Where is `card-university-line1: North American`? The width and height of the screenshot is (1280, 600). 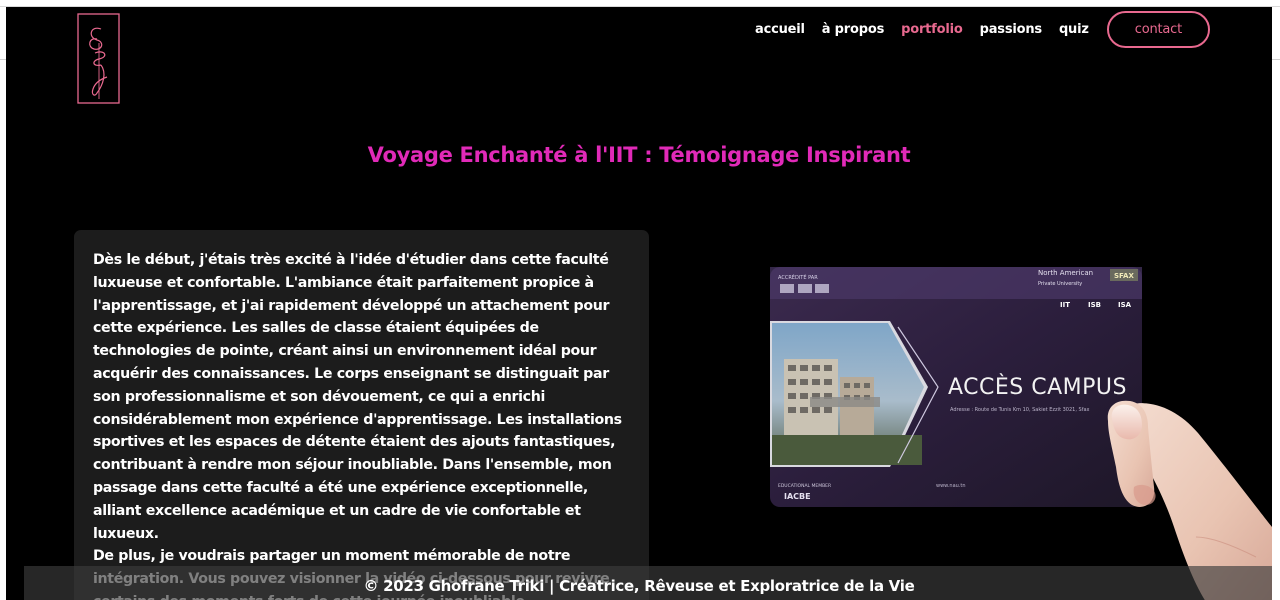 card-university-line1: North American is located at coordinates (1065, 273).